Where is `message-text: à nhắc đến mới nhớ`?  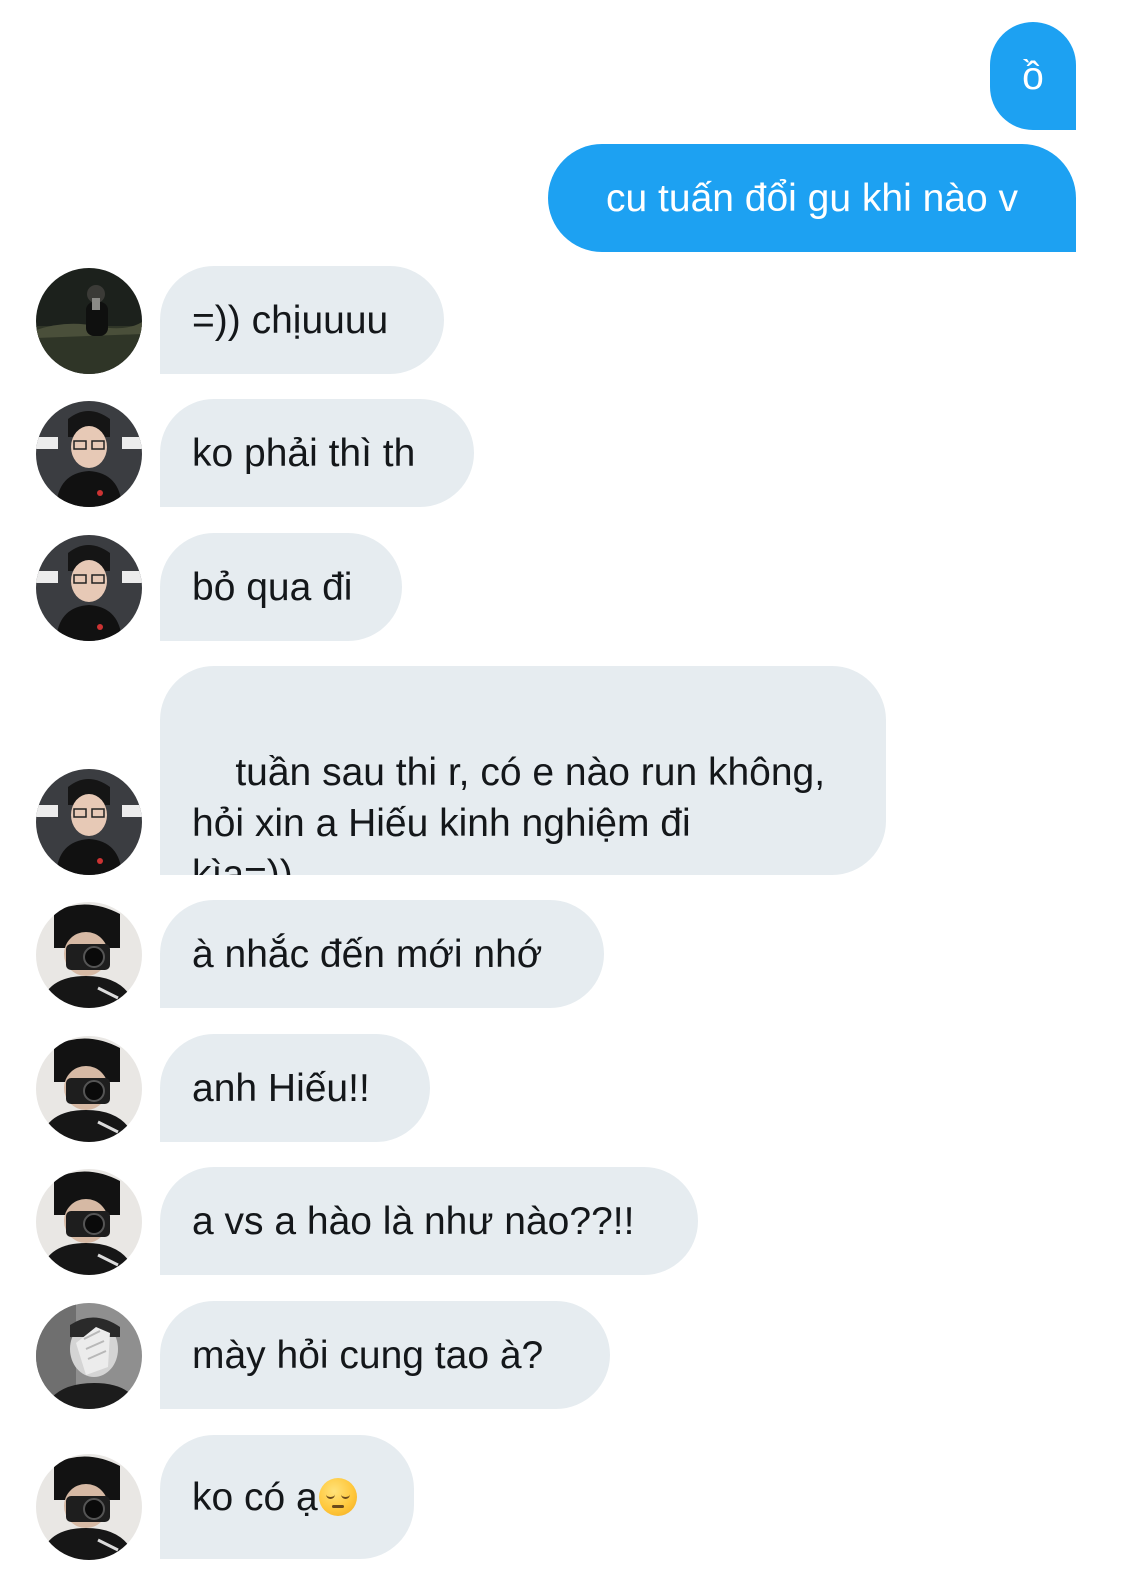 message-text: à nhắc đến mới nhớ is located at coordinates (367, 954).